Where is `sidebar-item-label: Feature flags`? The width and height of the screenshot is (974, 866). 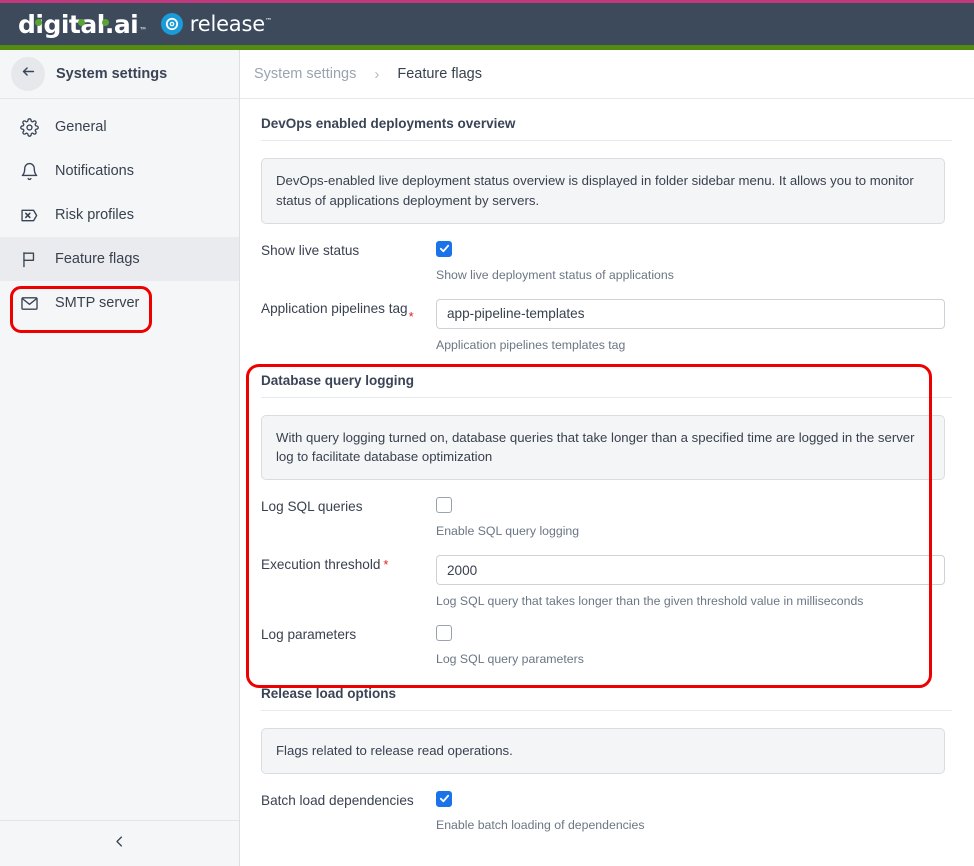
sidebar-item-label: Feature flags is located at coordinates (97, 259).